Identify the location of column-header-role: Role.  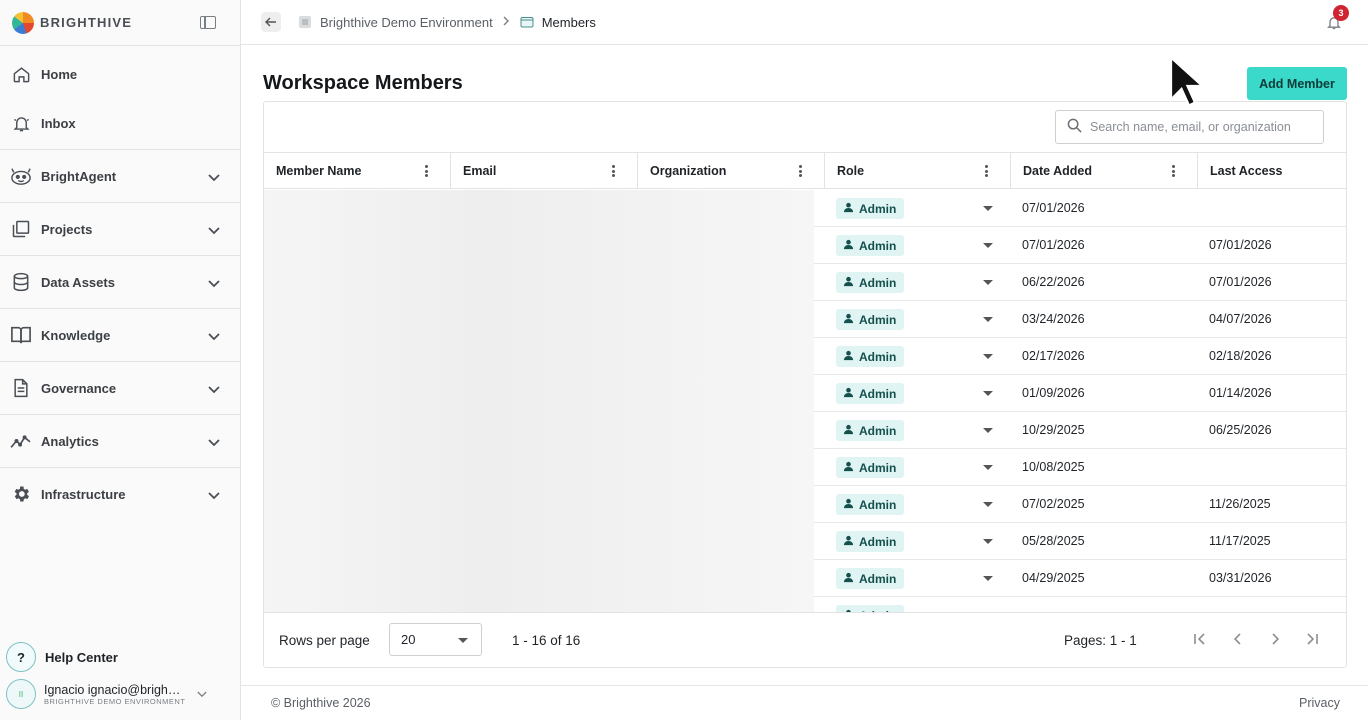
(918, 171).